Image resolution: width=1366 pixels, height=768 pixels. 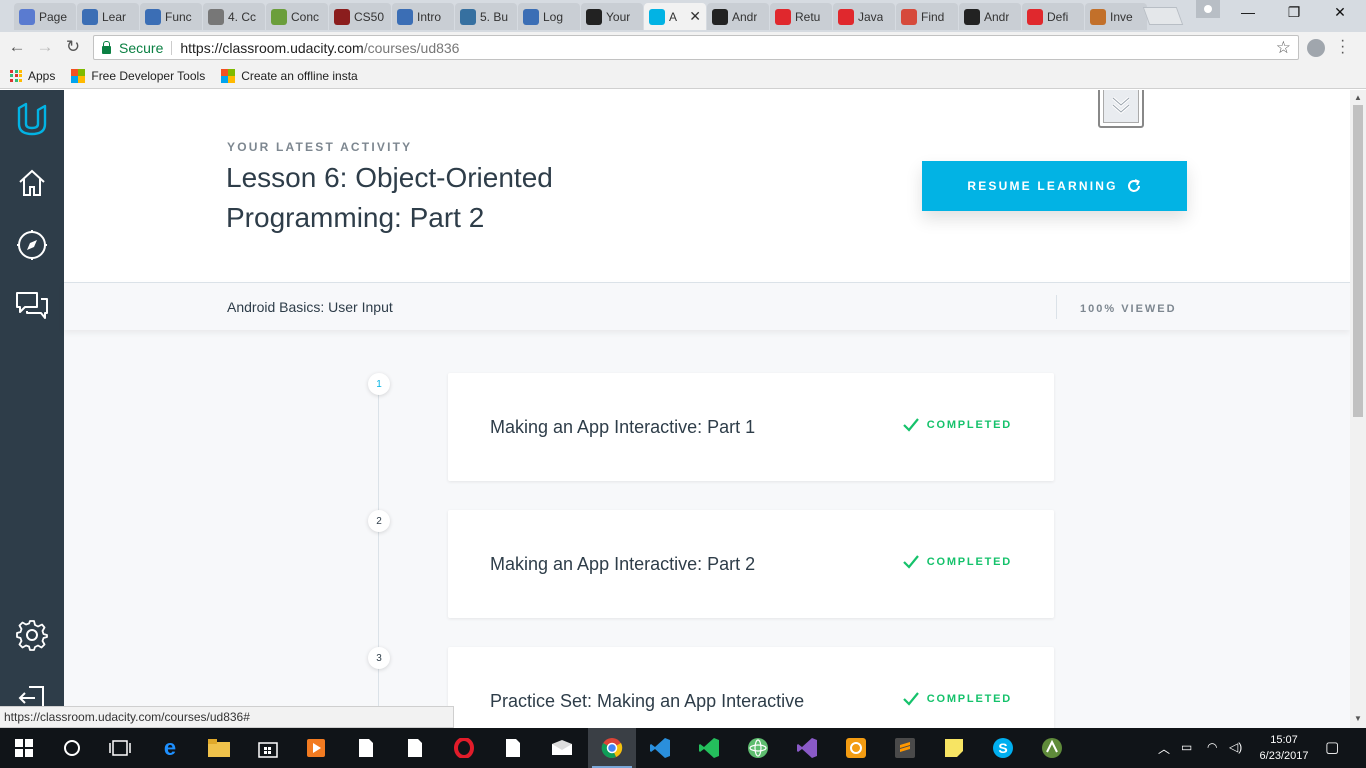 I want to click on notifications-icon: ▢, so click(x=1332, y=747).